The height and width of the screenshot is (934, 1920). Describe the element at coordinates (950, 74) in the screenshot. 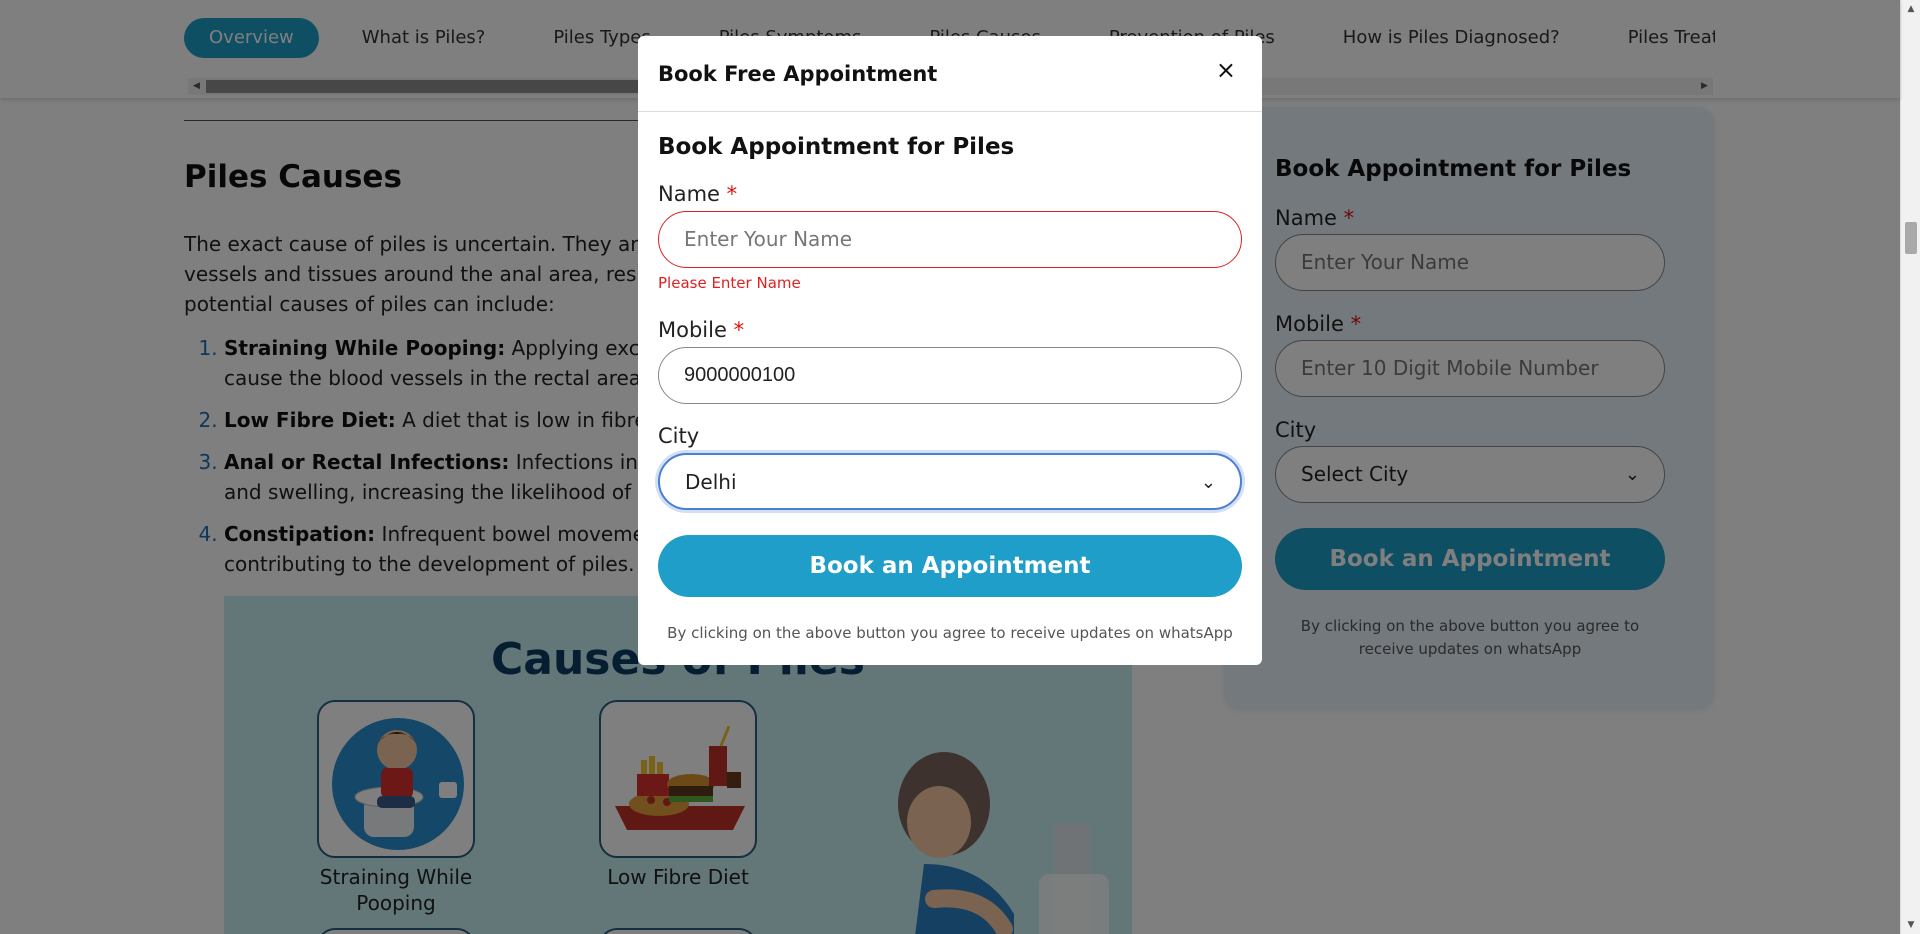

I see `modal-header: Book Free Appointment ×` at that location.